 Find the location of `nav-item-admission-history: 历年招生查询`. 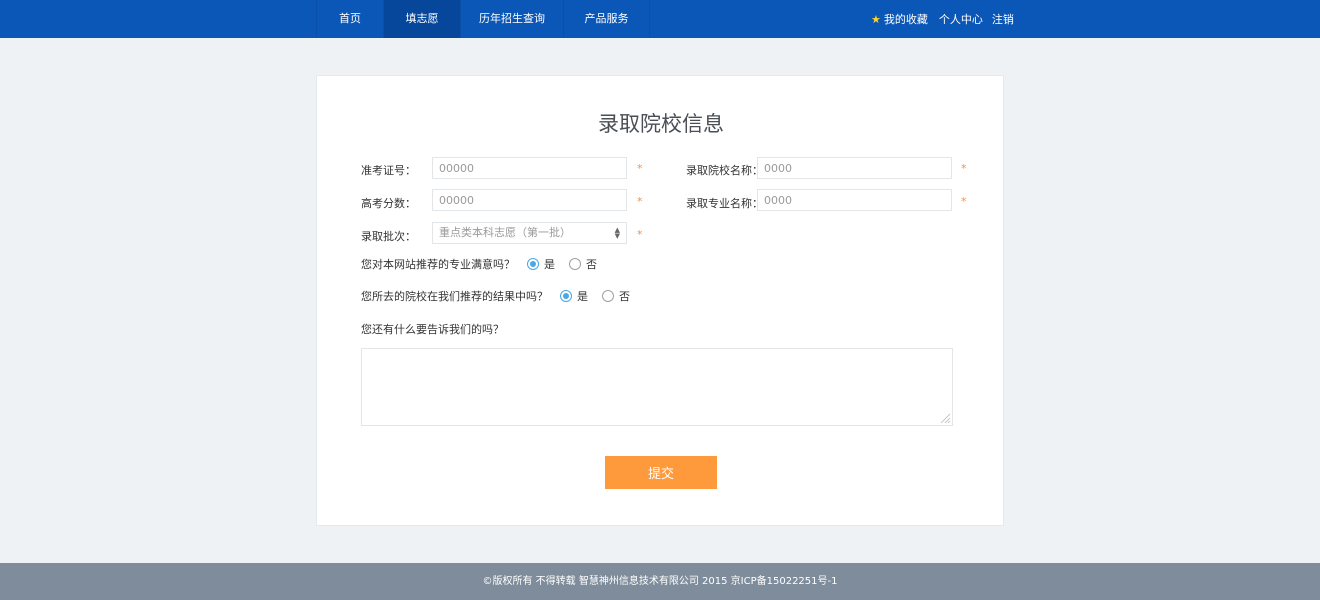

nav-item-admission-history: 历年招生查询 is located at coordinates (512, 19).